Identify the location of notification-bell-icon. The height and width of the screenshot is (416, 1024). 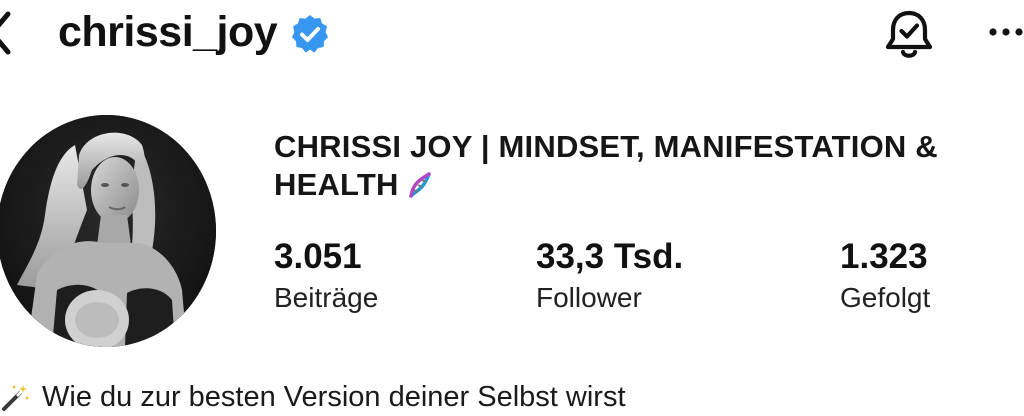
(909, 34).